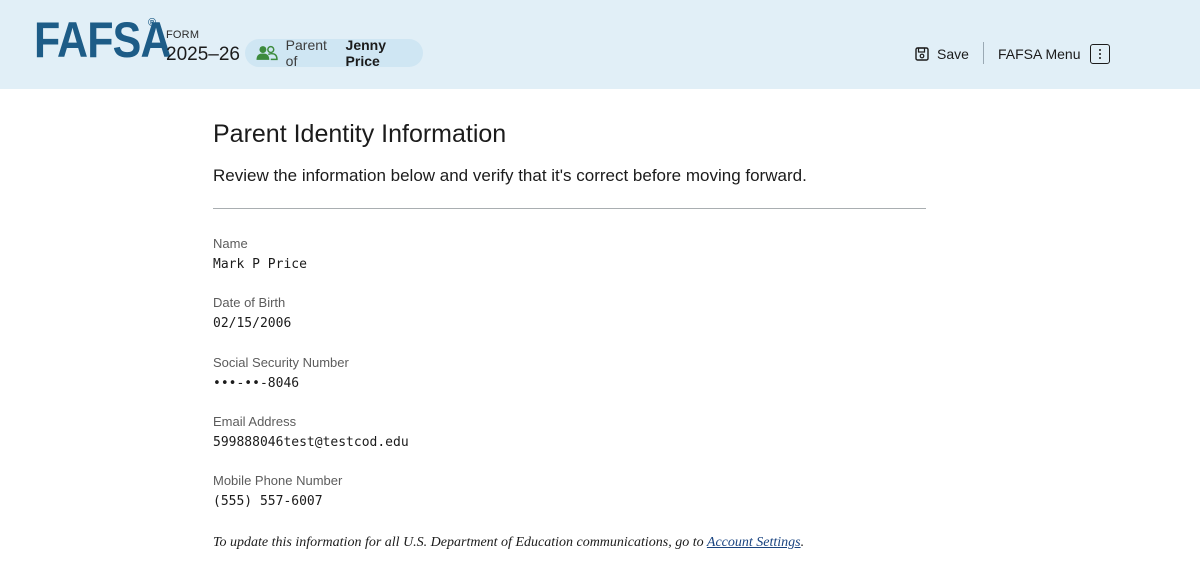 The height and width of the screenshot is (568, 1200). Describe the element at coordinates (152, 23) in the screenshot. I see `registered-mark: ®` at that location.